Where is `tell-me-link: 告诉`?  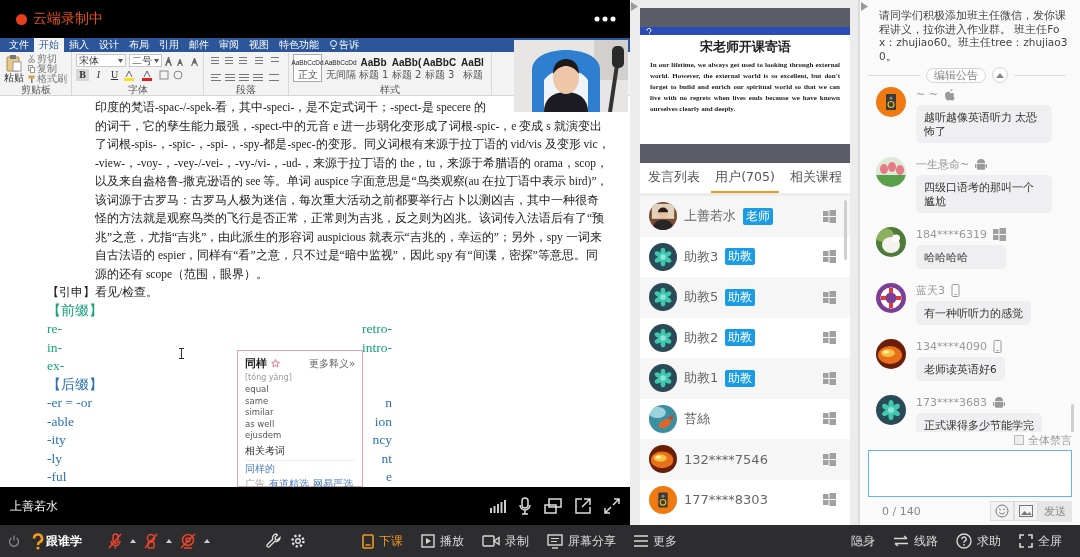 tell-me-link: 告诉 is located at coordinates (349, 45).